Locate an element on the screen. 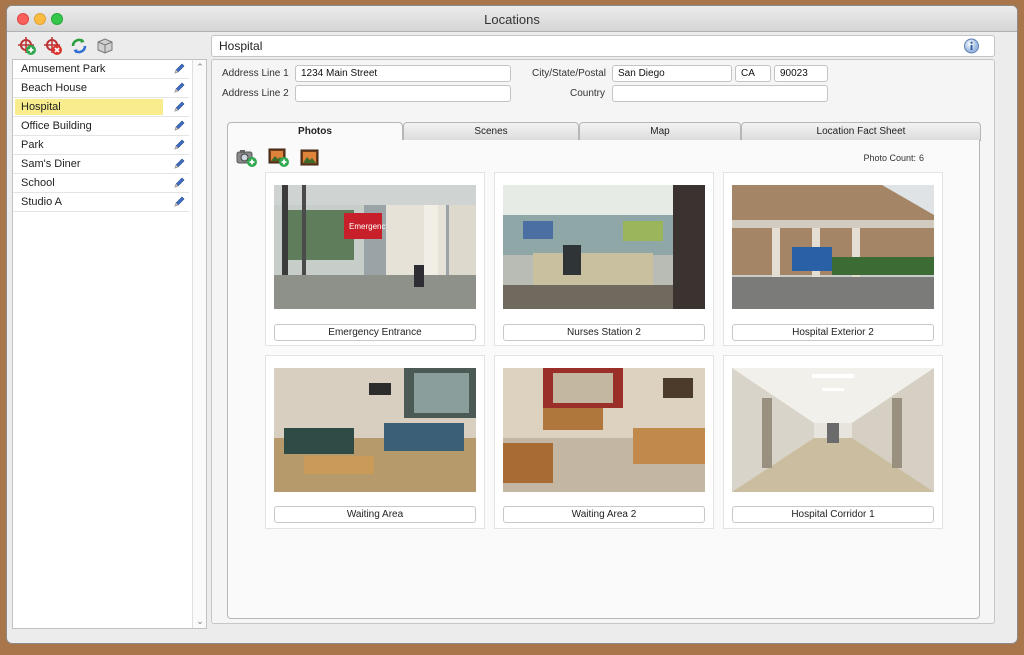 The width and height of the screenshot is (1024, 655). photo-caption: Hospital Corridor 1 is located at coordinates (833, 514).